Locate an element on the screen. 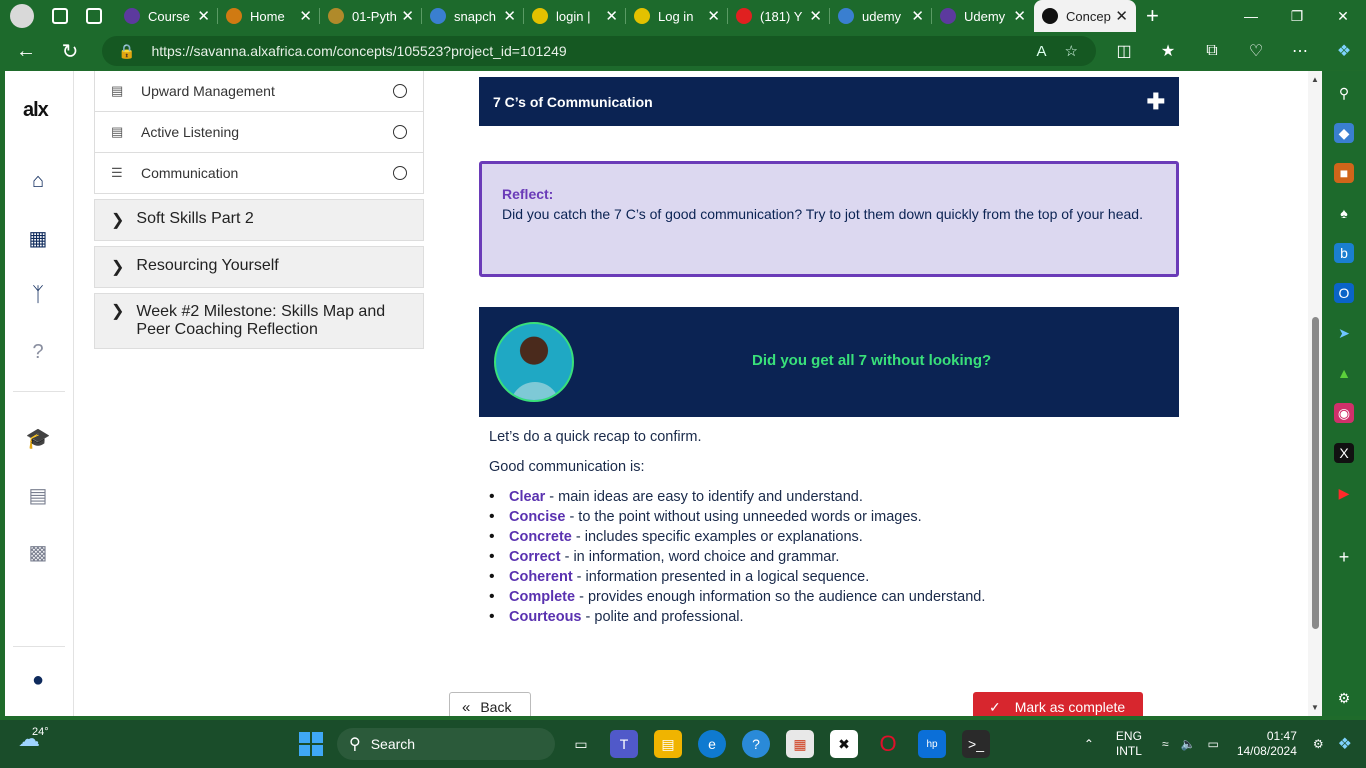 The width and height of the screenshot is (1366, 768). branch-icon: ᛉ is located at coordinates (38, 295).